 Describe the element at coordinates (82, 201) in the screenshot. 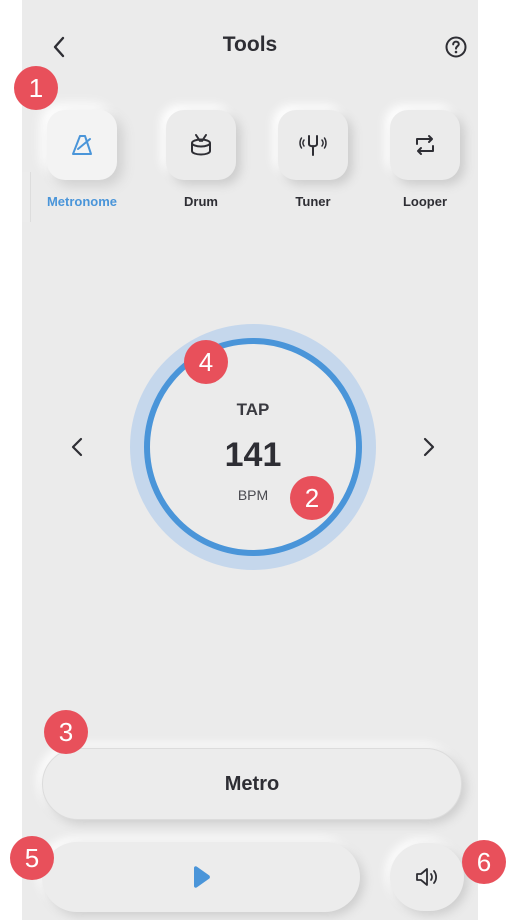

I see `tool-label: Metronome` at that location.